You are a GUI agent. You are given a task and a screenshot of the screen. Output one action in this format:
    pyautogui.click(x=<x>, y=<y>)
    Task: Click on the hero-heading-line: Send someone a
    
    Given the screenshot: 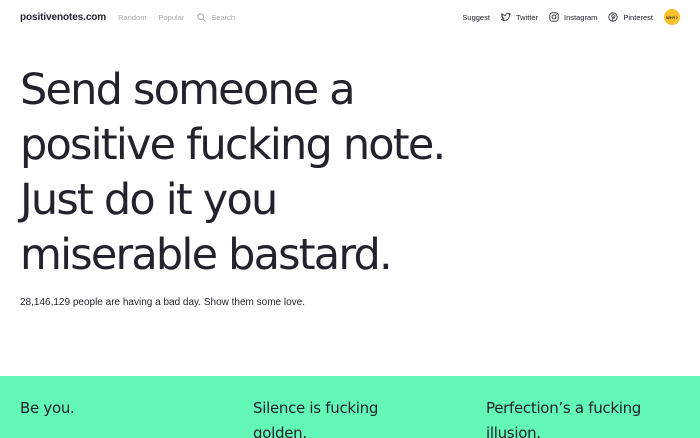 What is the action you would take?
    pyautogui.click(x=188, y=90)
    